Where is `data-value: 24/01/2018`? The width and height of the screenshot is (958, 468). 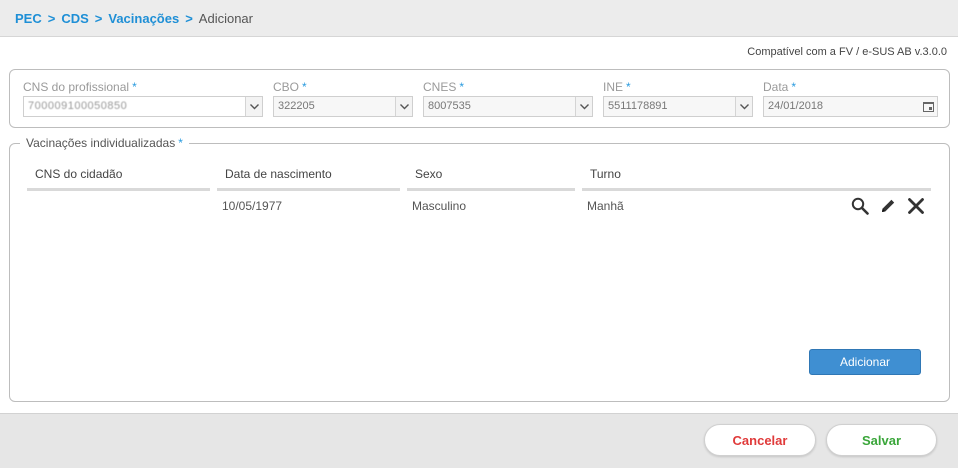 data-value: 24/01/2018 is located at coordinates (796, 106).